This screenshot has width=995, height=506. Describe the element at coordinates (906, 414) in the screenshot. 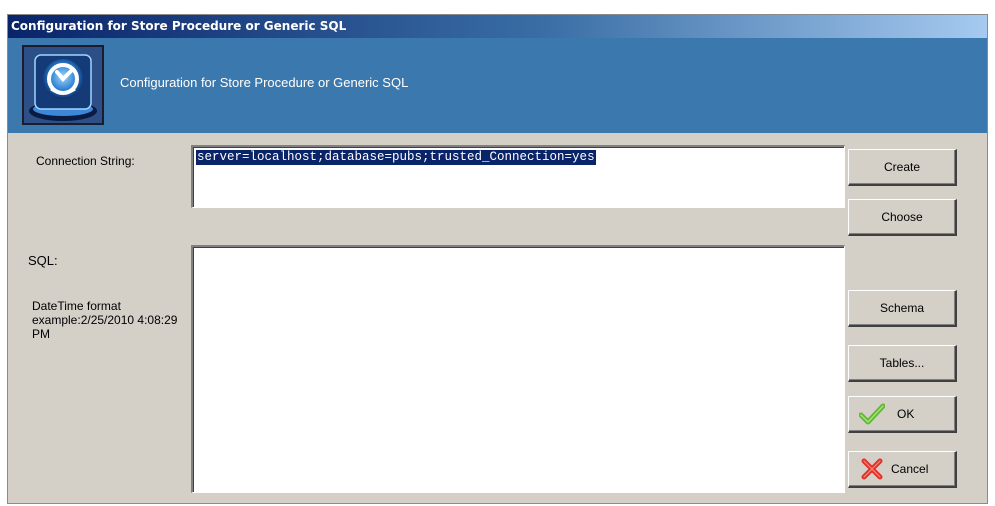

I see `ok-button-label: OK` at that location.